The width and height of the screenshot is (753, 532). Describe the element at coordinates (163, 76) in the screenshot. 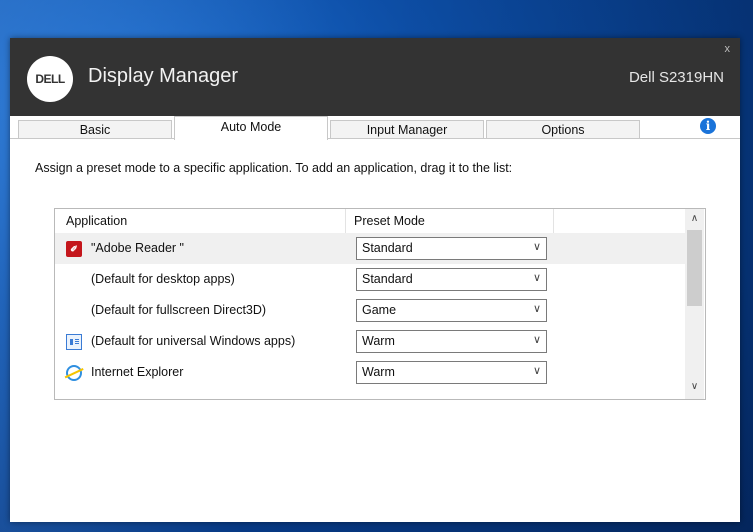

I see `app-title: Display Manager` at that location.